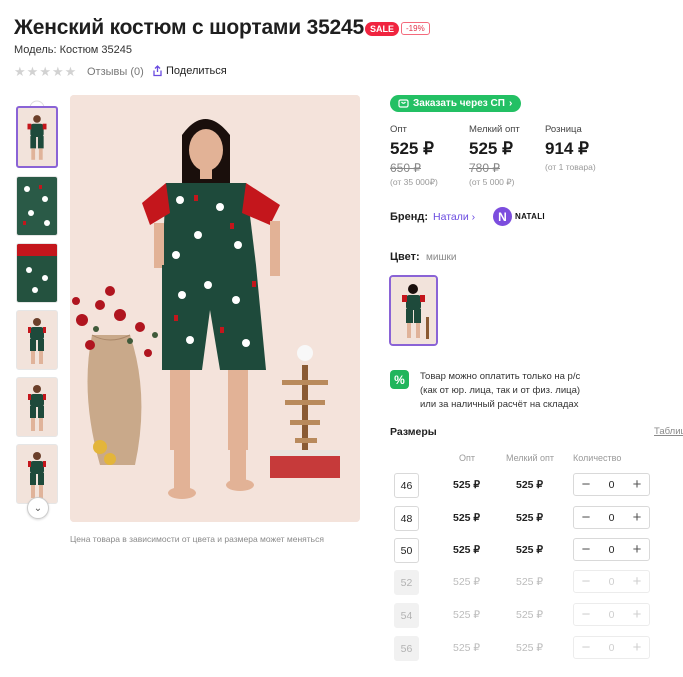 The height and width of the screenshot is (677, 683). What do you see at coordinates (403, 103) in the screenshot?
I see `cart-icon` at bounding box center [403, 103].